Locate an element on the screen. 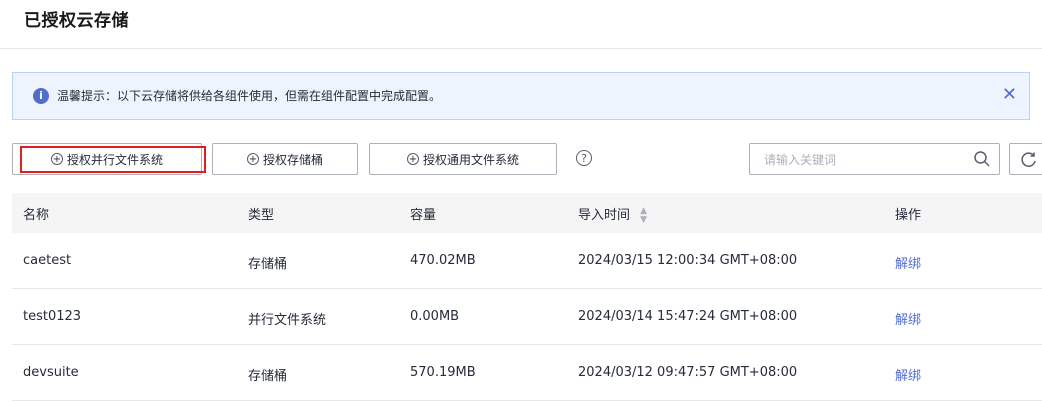  refresh-icon is located at coordinates (1028, 159).